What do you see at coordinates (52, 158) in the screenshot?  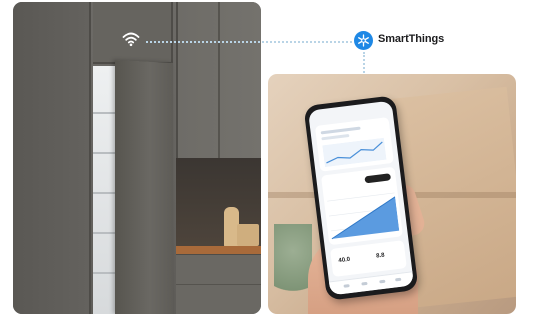 I see `tall-cabinet` at bounding box center [52, 158].